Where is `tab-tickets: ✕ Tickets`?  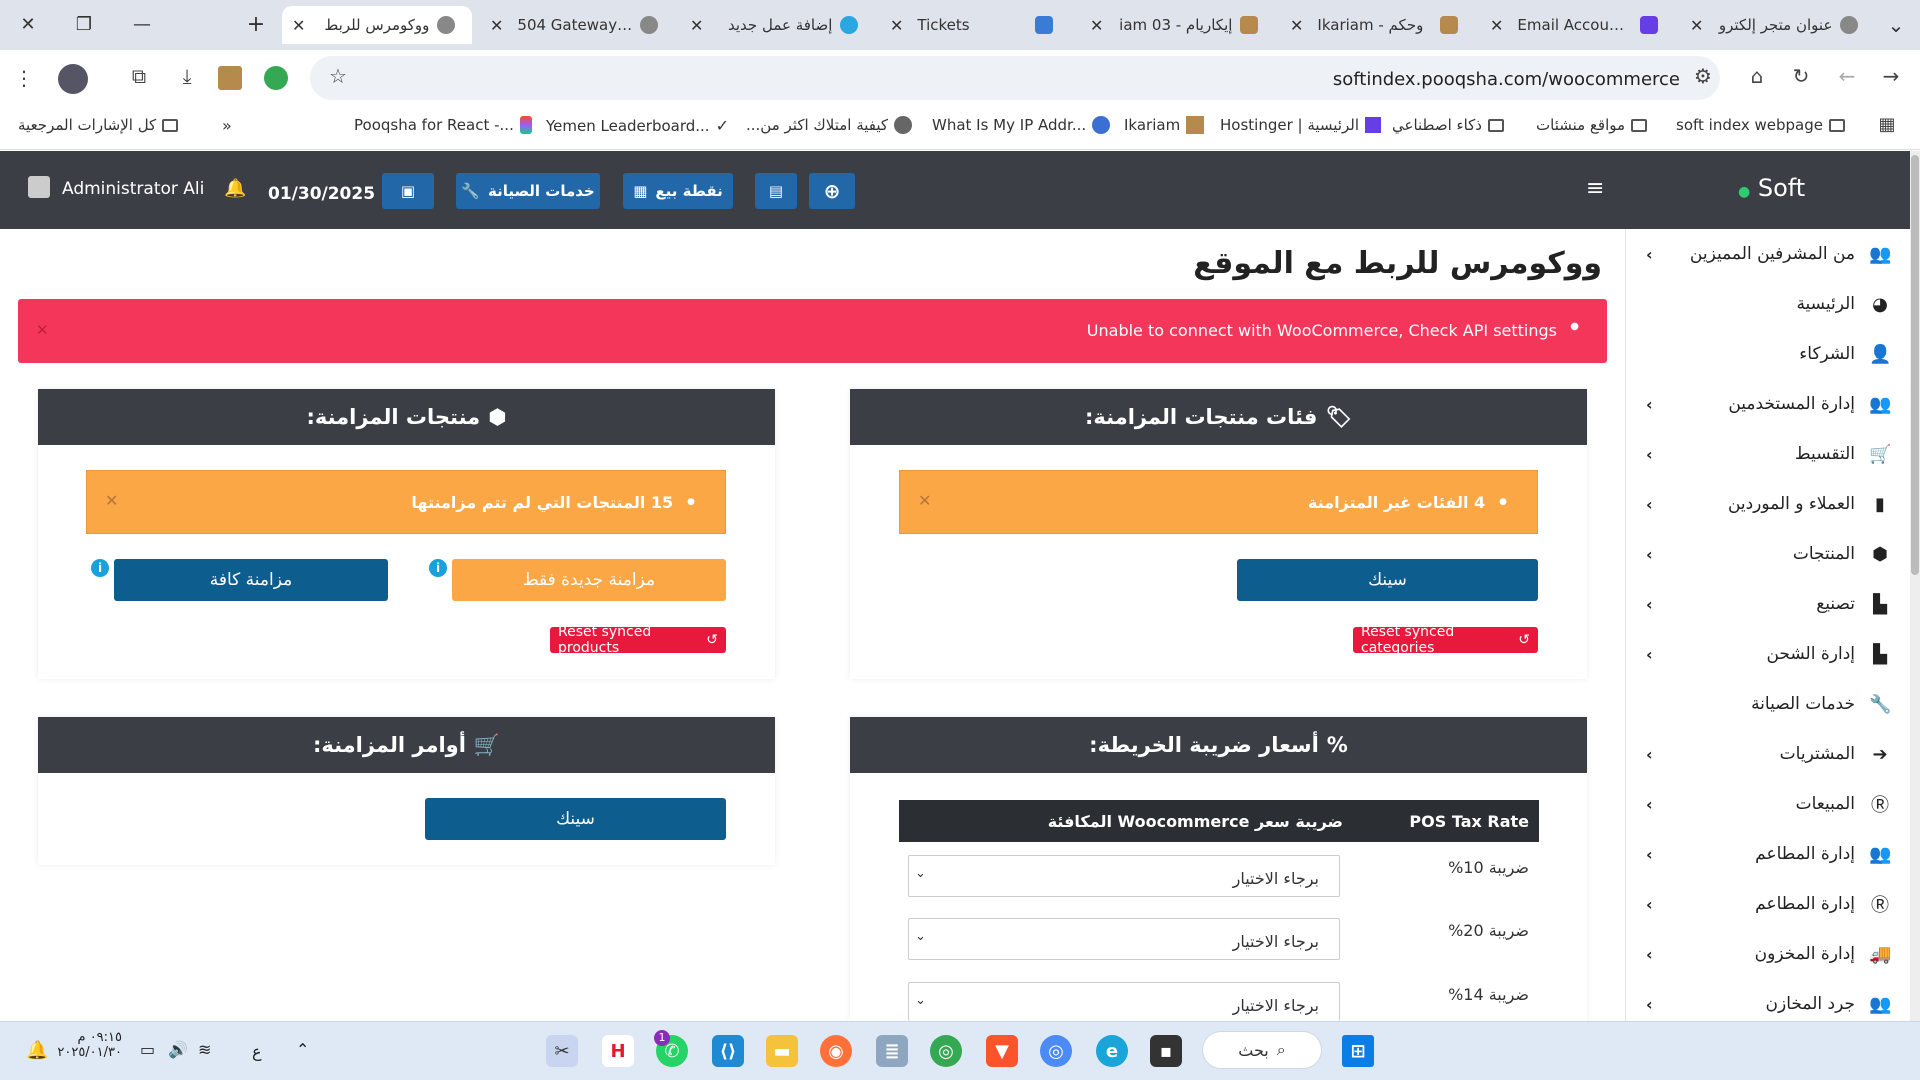 tab-tickets: ✕ Tickets is located at coordinates (975, 25).